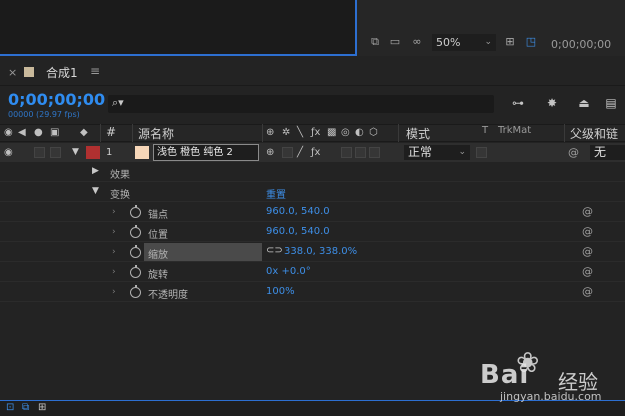 The width and height of the screenshot is (625, 416). I want to click on effects-group-label: 效果, so click(120, 175).